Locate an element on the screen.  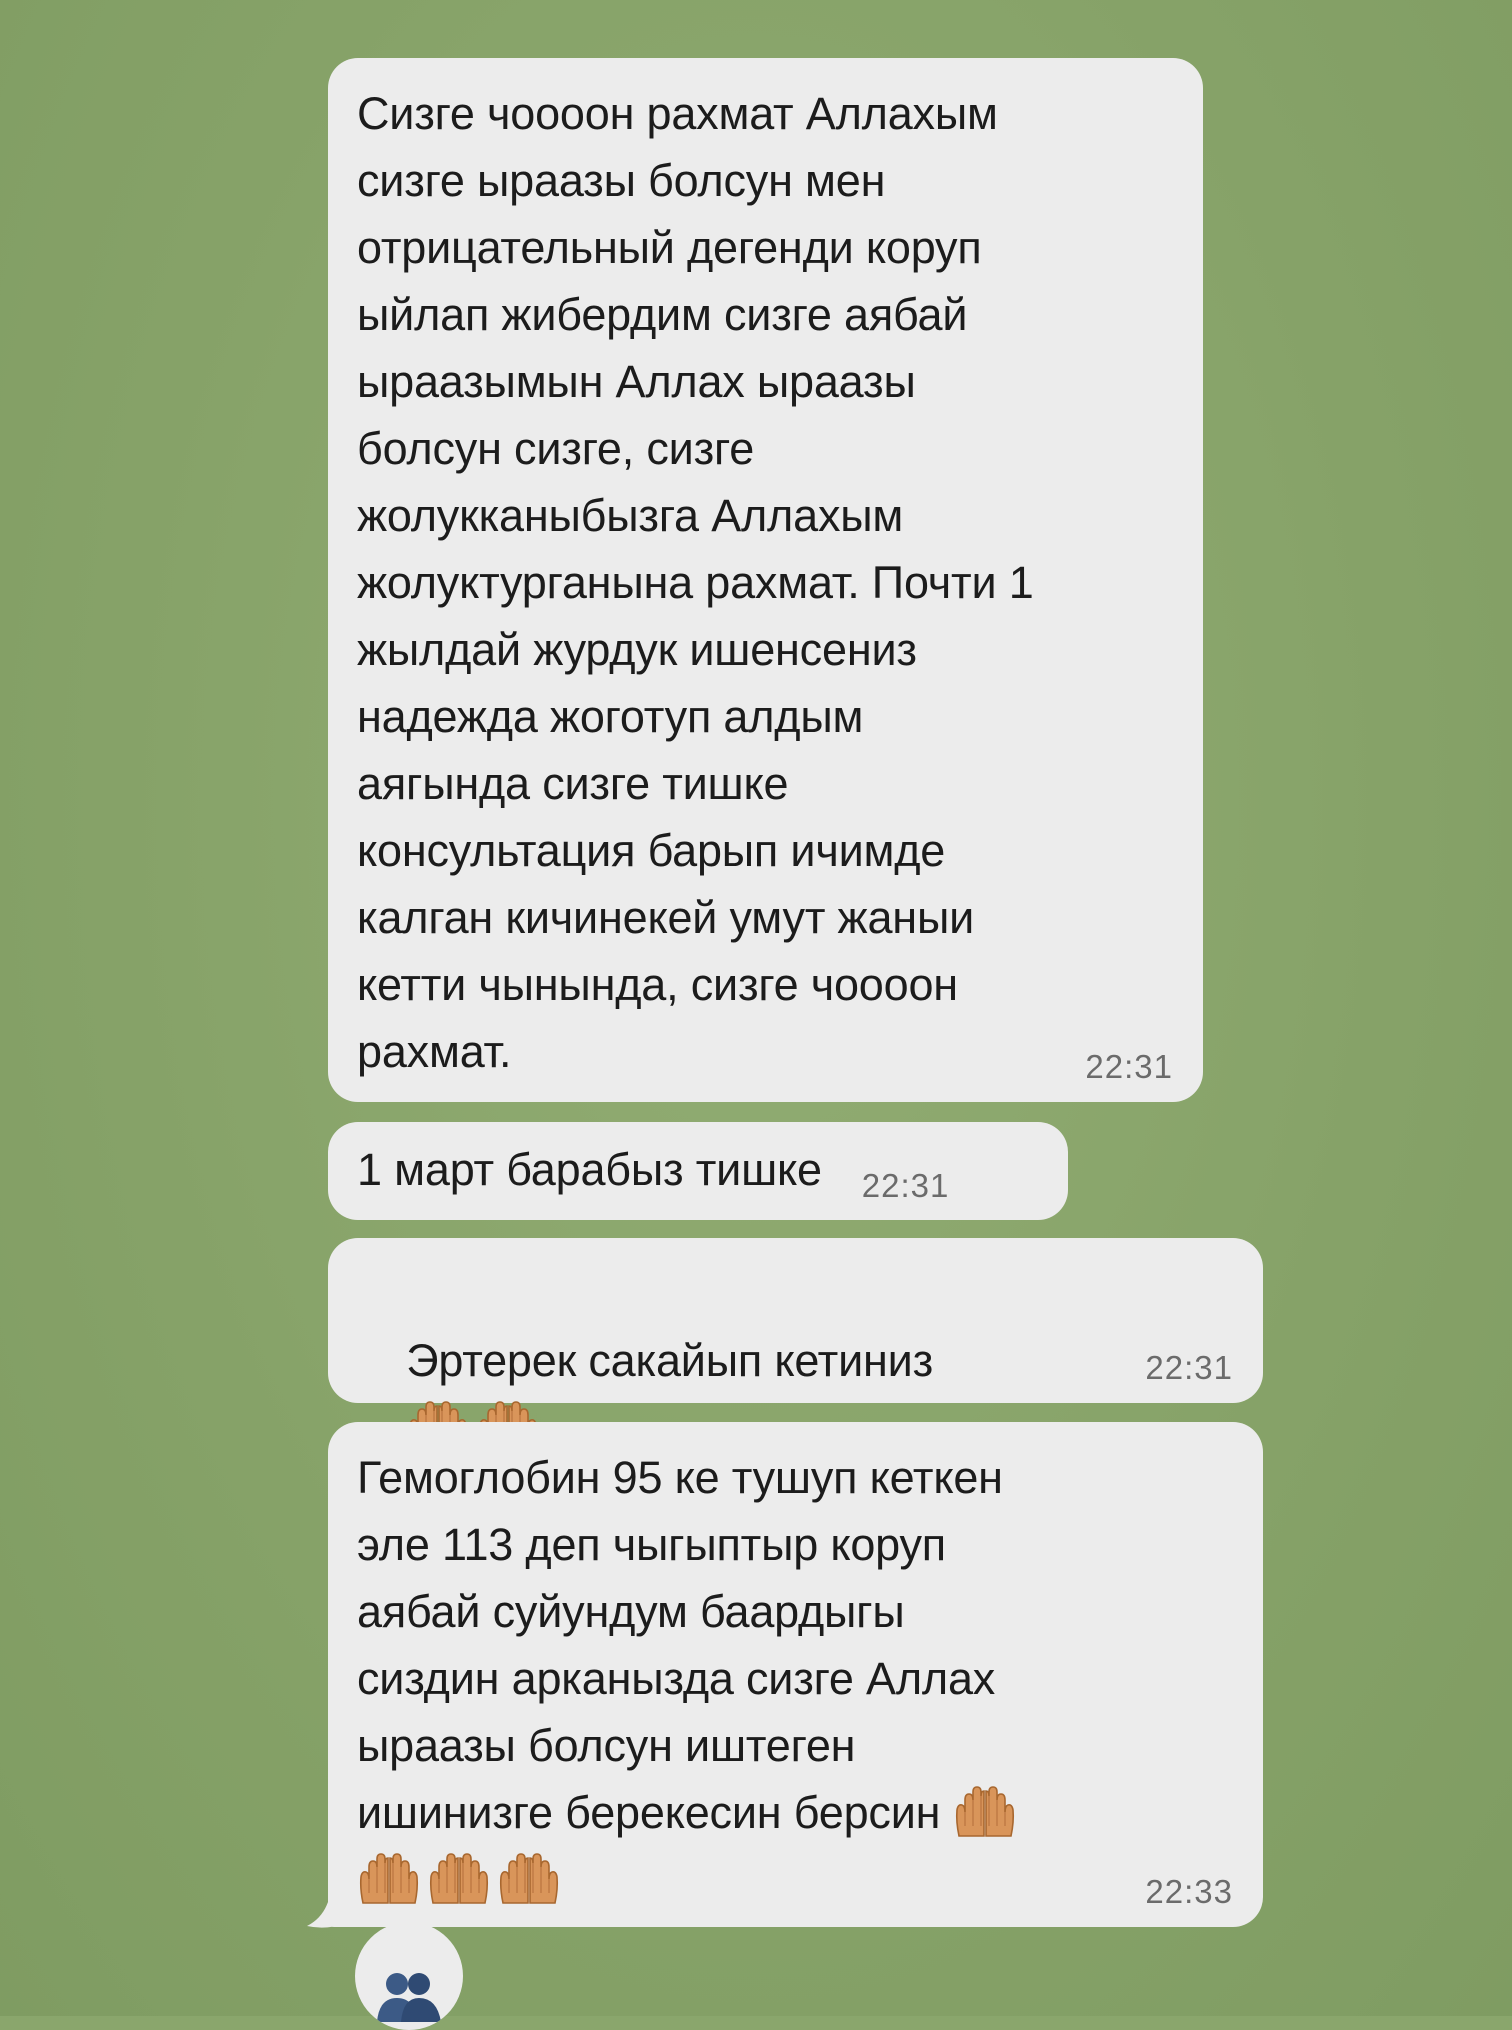
message-bubble: 1 март барабыз тишке 22:31 is located at coordinates (698, 1171).